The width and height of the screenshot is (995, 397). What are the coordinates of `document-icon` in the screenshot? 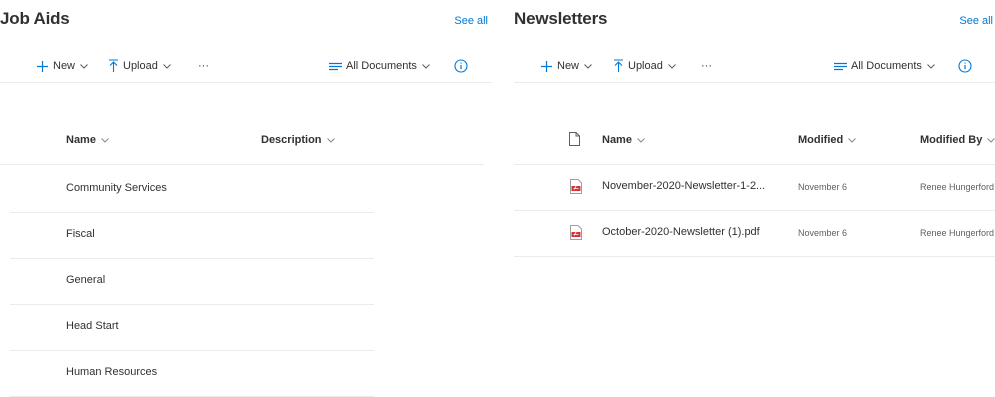 It's located at (574, 139).